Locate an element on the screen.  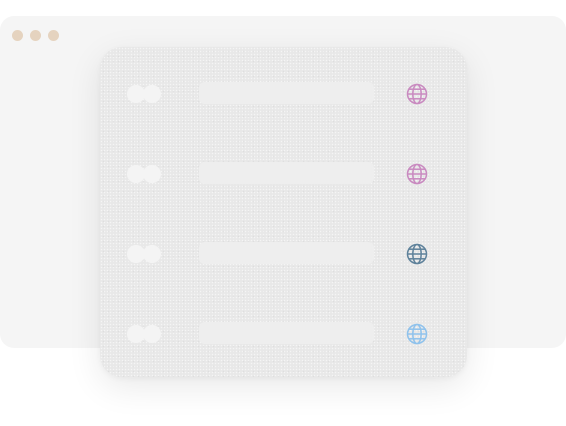
window-minimize-dot is located at coordinates (35, 35).